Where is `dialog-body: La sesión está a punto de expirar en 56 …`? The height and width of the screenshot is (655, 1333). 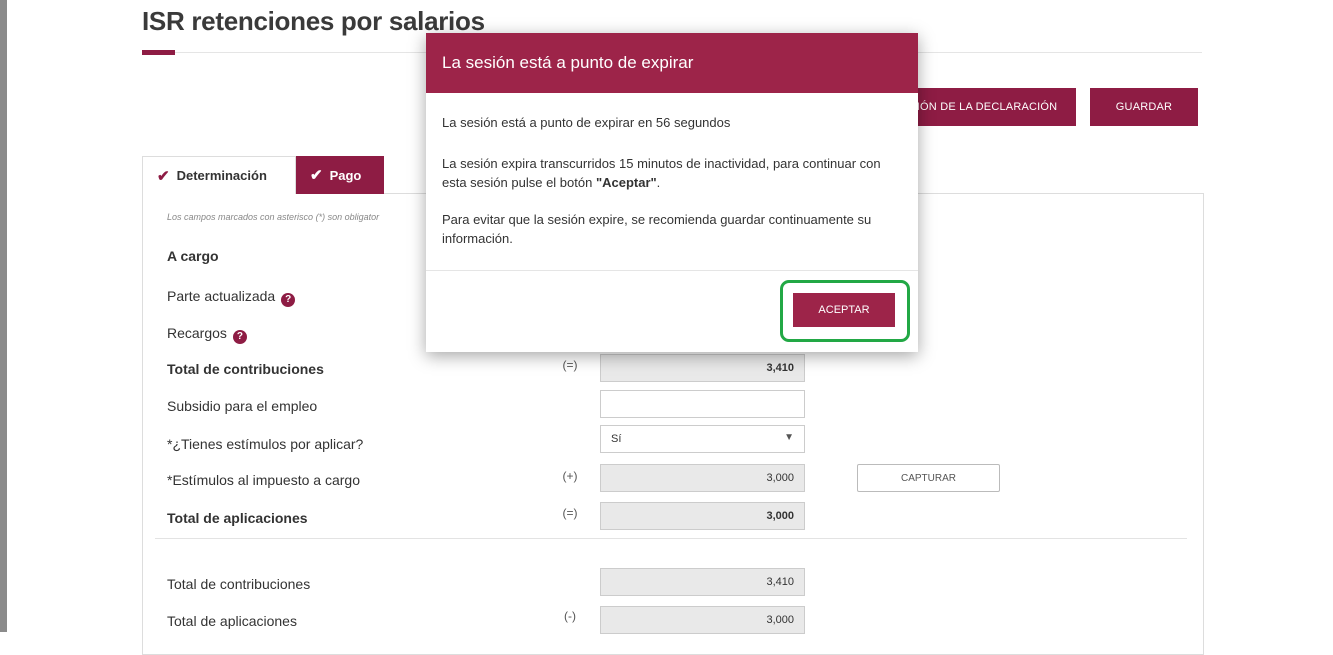
dialog-body: La sesión está a punto de expirar en 56 … is located at coordinates (672, 182).